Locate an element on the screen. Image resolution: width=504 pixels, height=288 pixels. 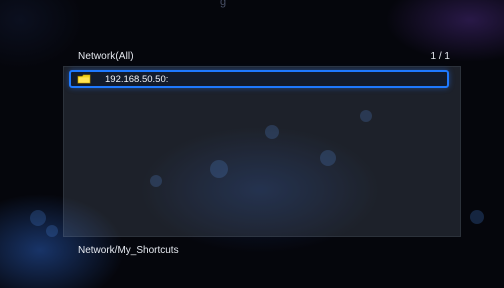
top-strip-text: g is located at coordinates (223, 4).